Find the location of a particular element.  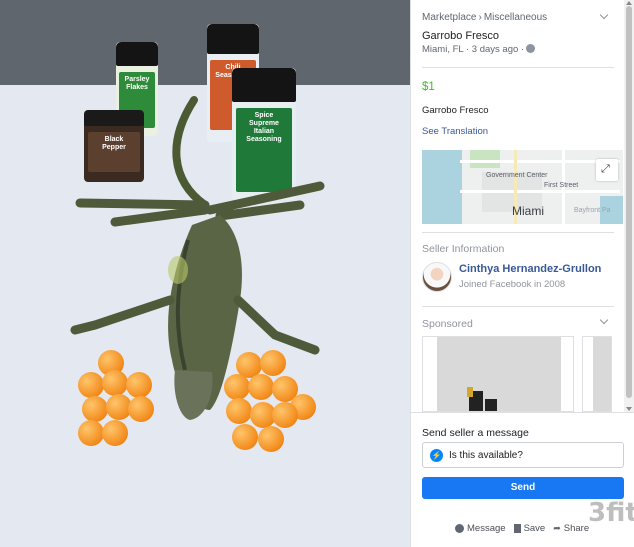

see-translation-link: See Translation is located at coordinates (455, 131).